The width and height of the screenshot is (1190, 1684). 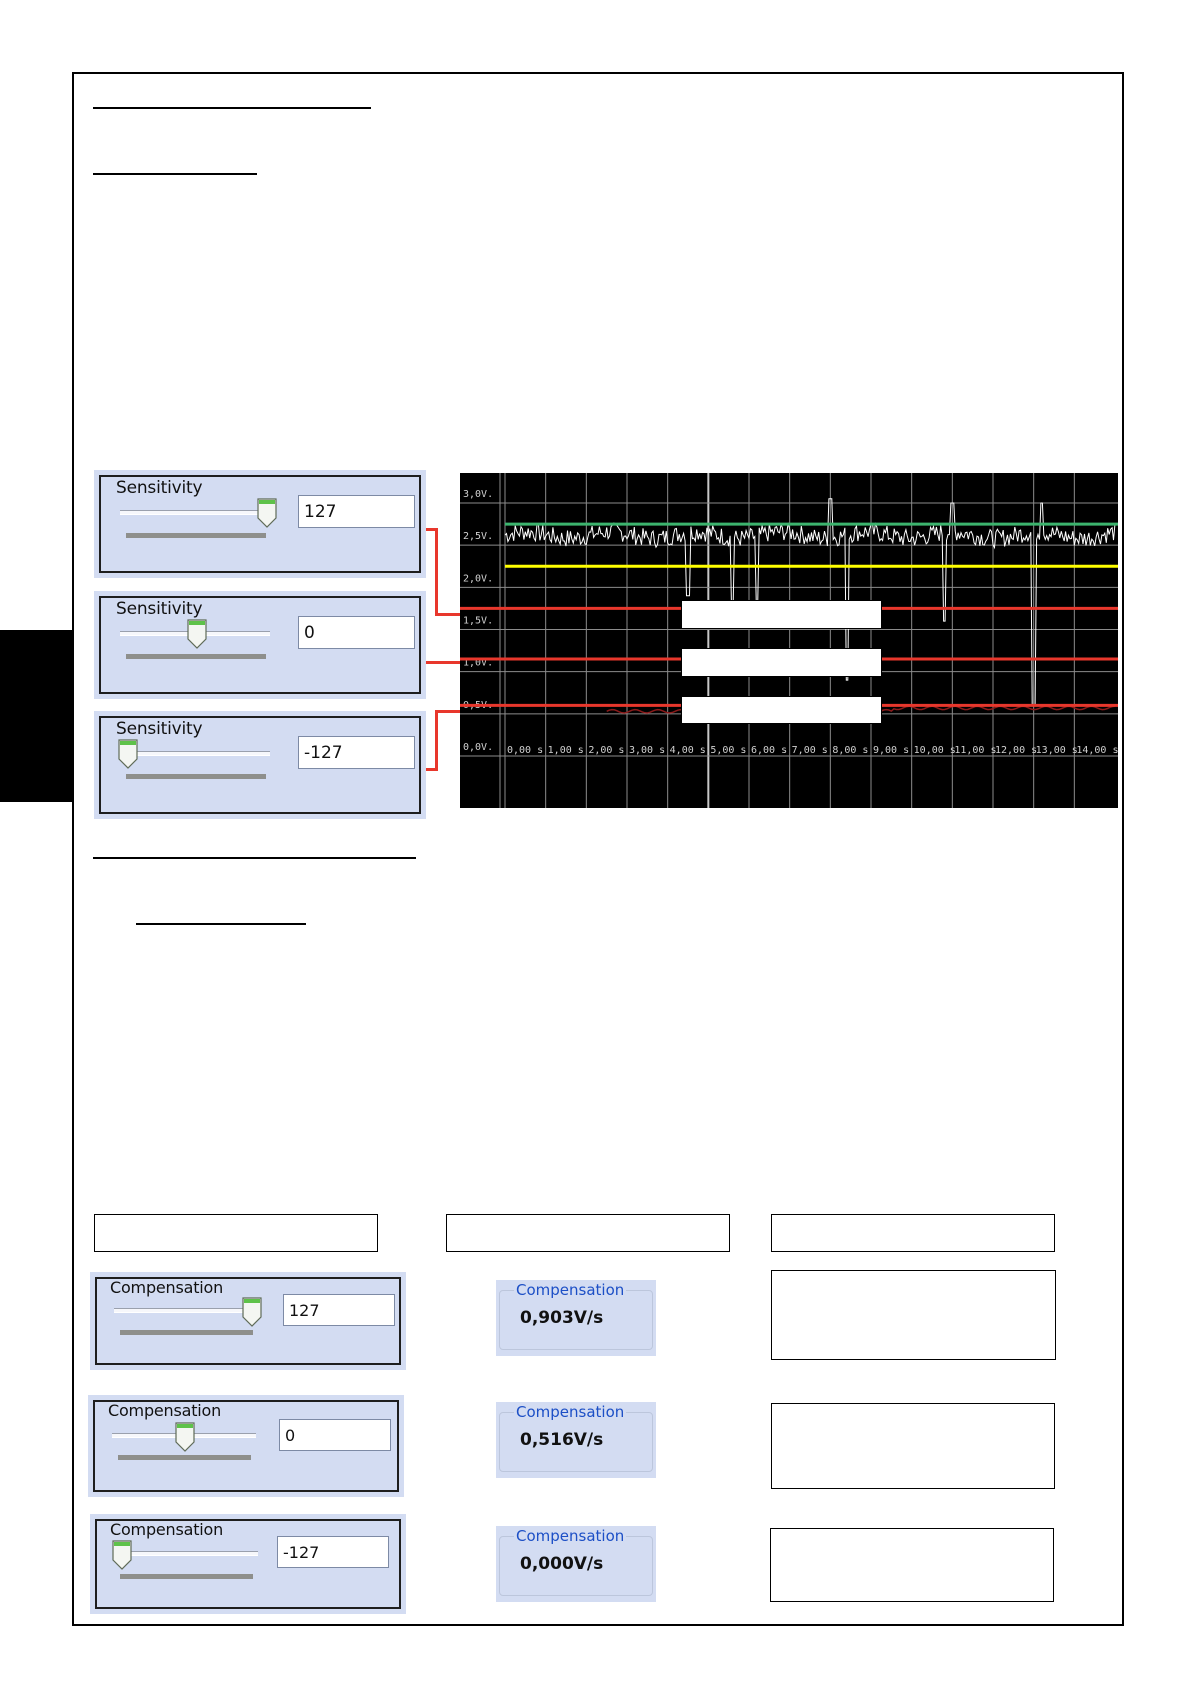 What do you see at coordinates (260, 645) in the screenshot?
I see `sensitivity-panel: Sensitivity 0` at bounding box center [260, 645].